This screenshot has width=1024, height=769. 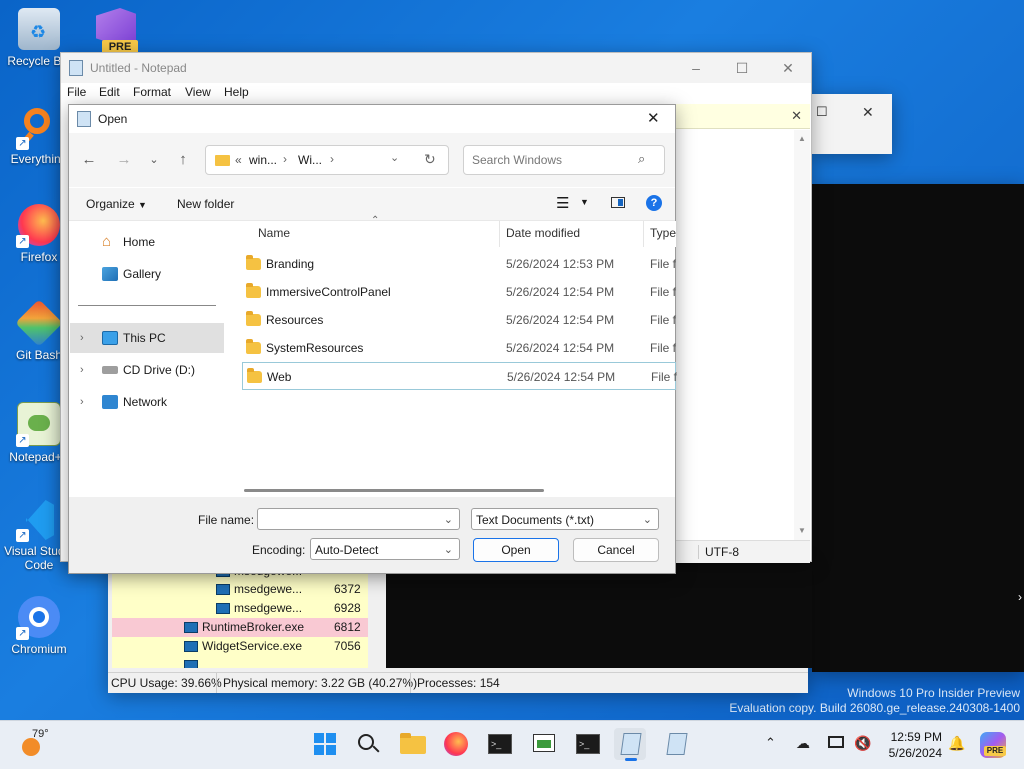 What do you see at coordinates (822, 112) in the screenshot?
I see `maximize-icon: ☐` at bounding box center [822, 112].